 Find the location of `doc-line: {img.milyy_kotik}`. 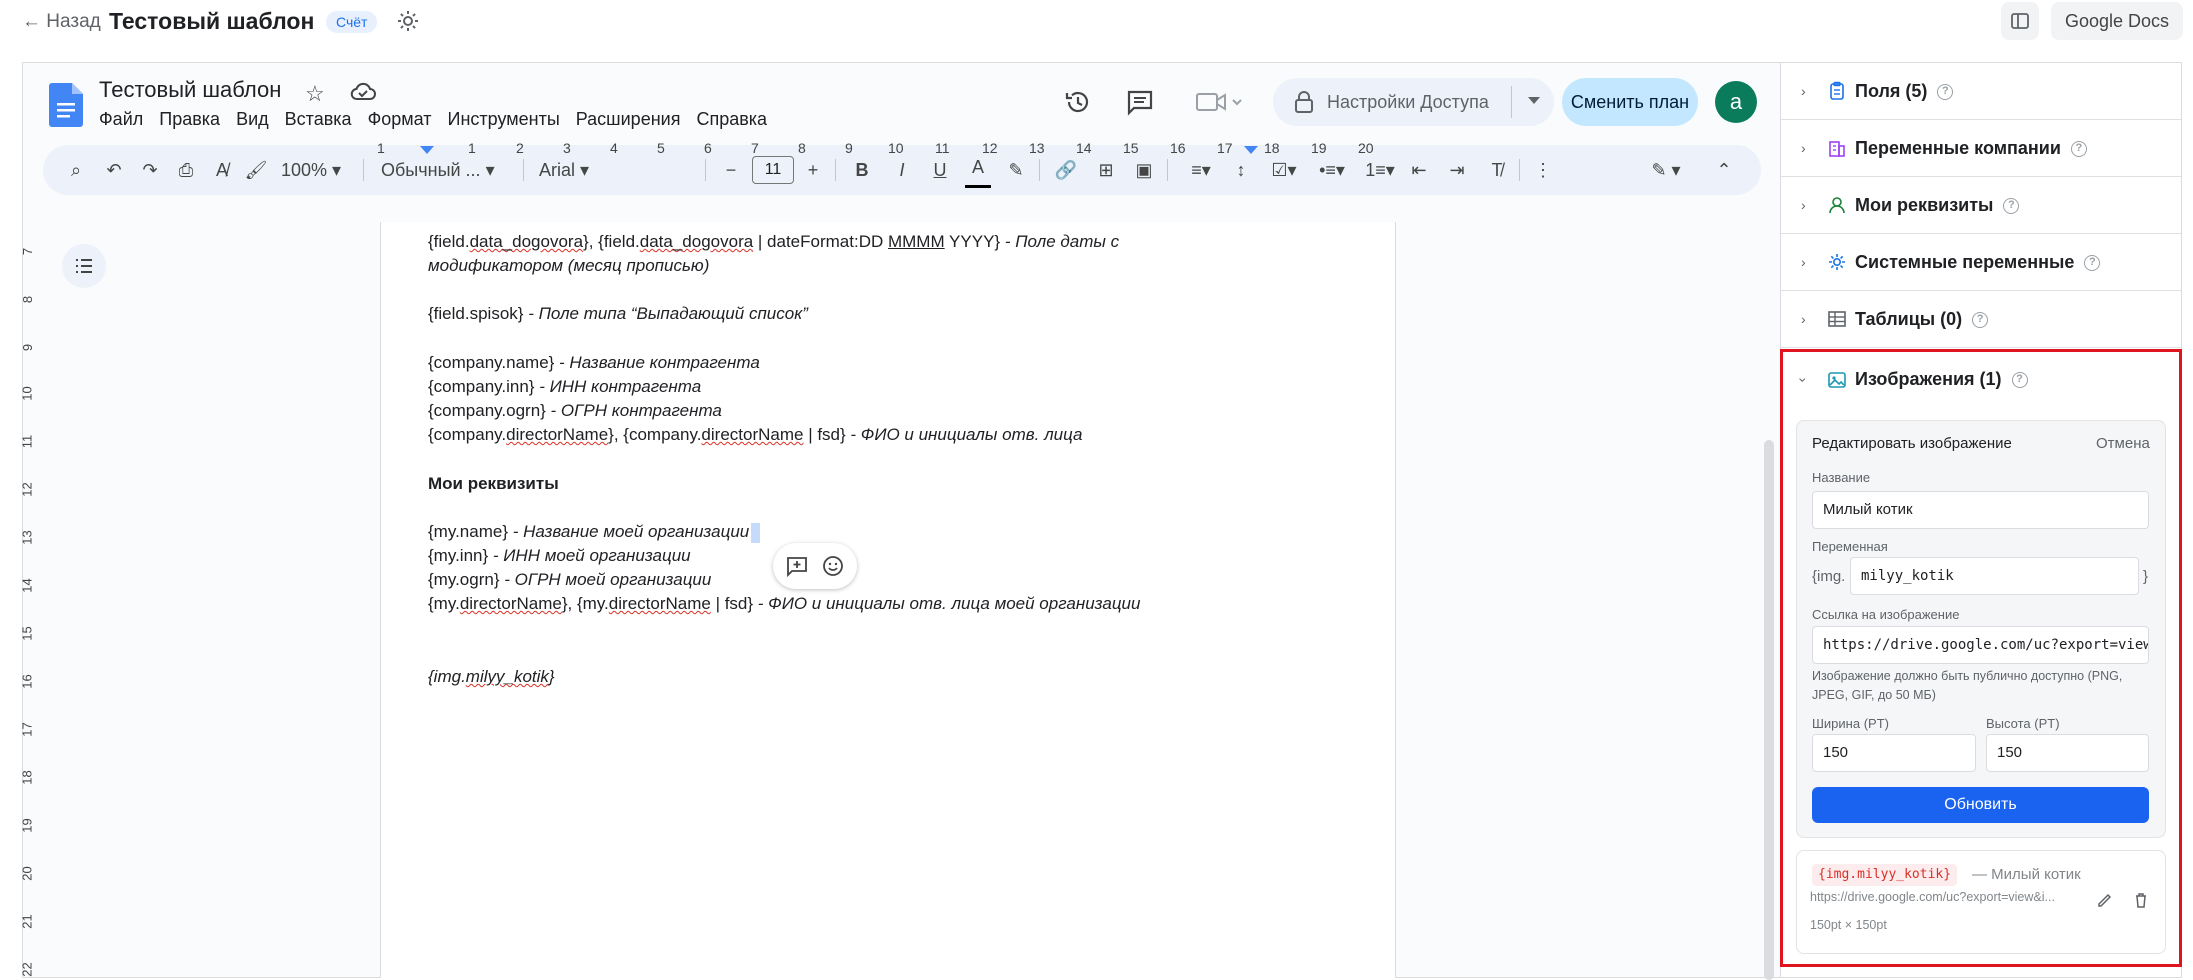

doc-line: {img.milyy_kotik} is located at coordinates (491, 677).